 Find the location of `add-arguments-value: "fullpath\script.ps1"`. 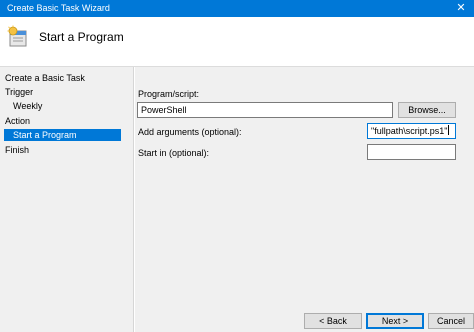

add-arguments-value: "fullpath\script.ps1" is located at coordinates (409, 131).